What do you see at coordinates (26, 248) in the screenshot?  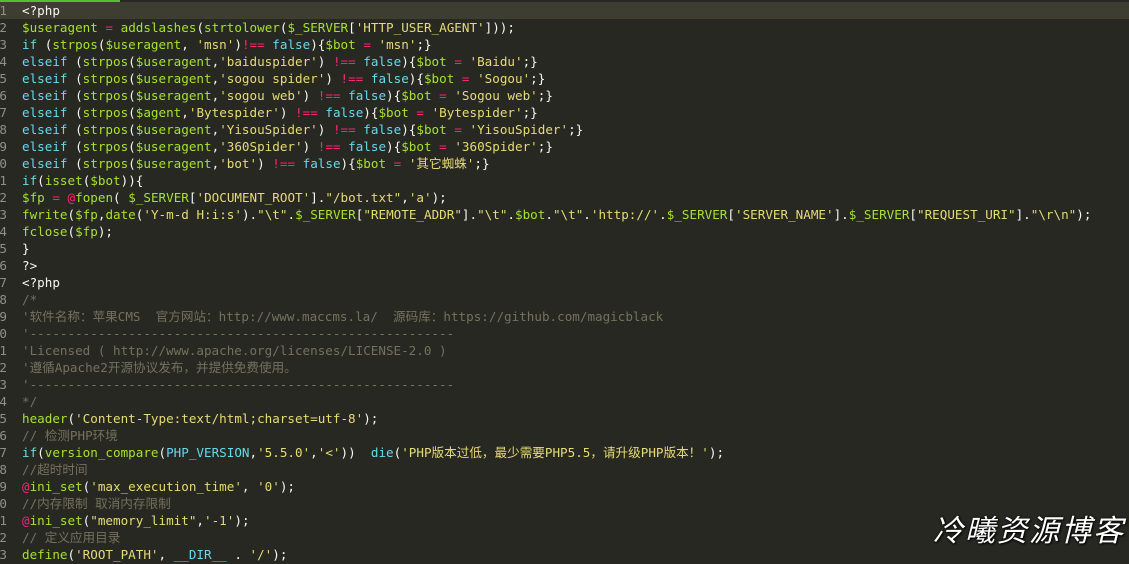 I see `code-text: }` at bounding box center [26, 248].